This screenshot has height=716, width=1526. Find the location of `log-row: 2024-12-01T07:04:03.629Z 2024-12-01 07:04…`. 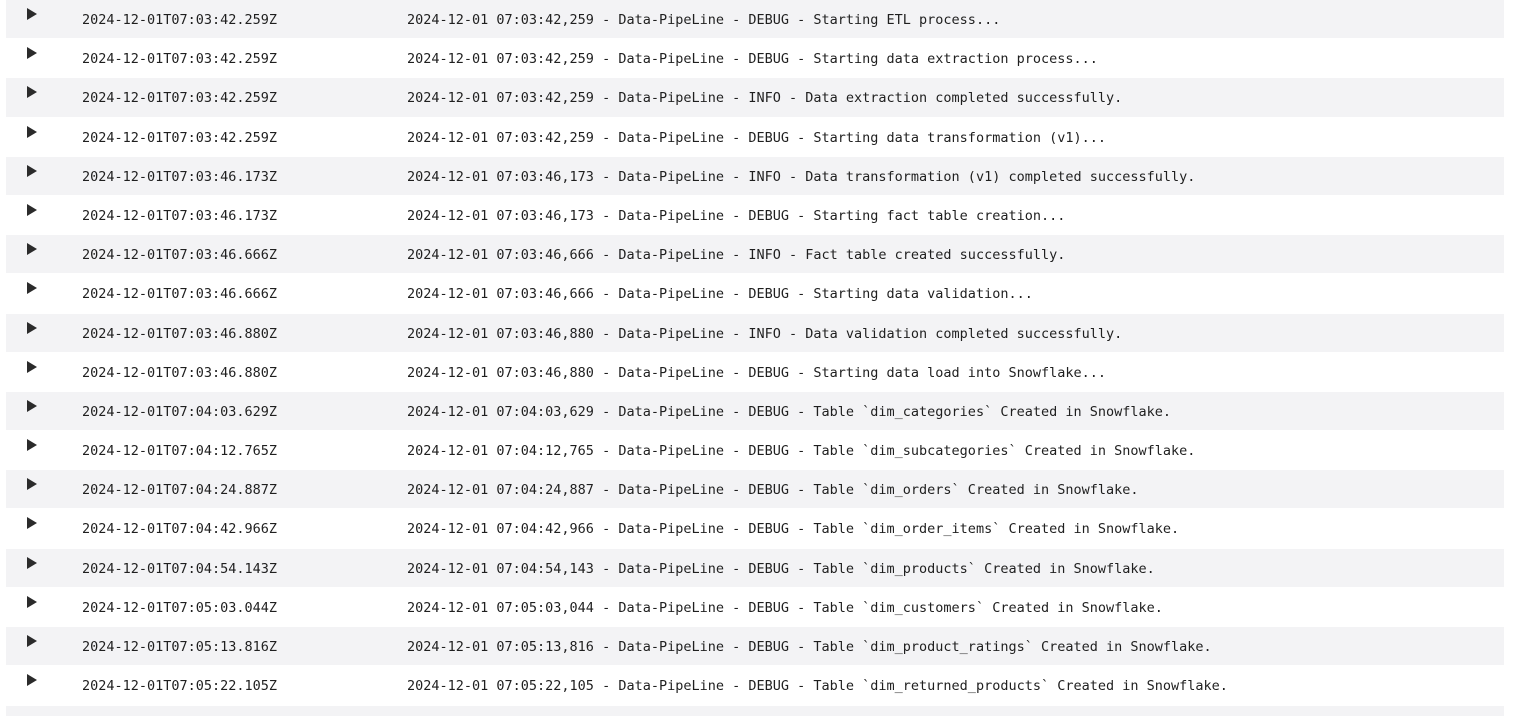

log-row: 2024-12-01T07:04:03.629Z 2024-12-01 07:04… is located at coordinates (755, 411).